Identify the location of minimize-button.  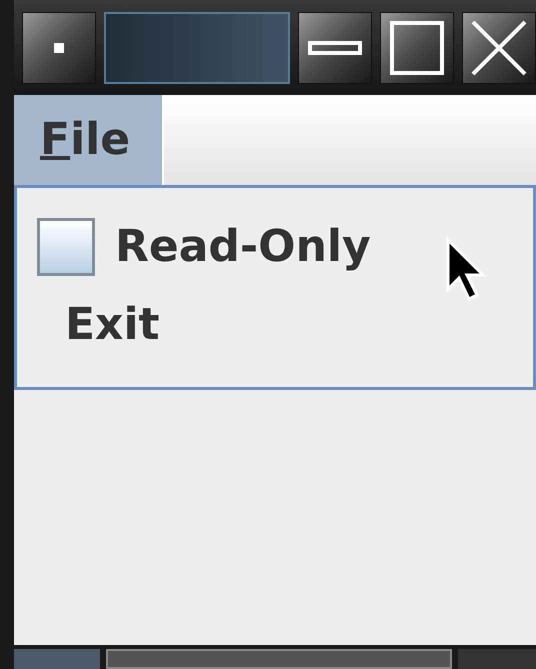
(335, 48).